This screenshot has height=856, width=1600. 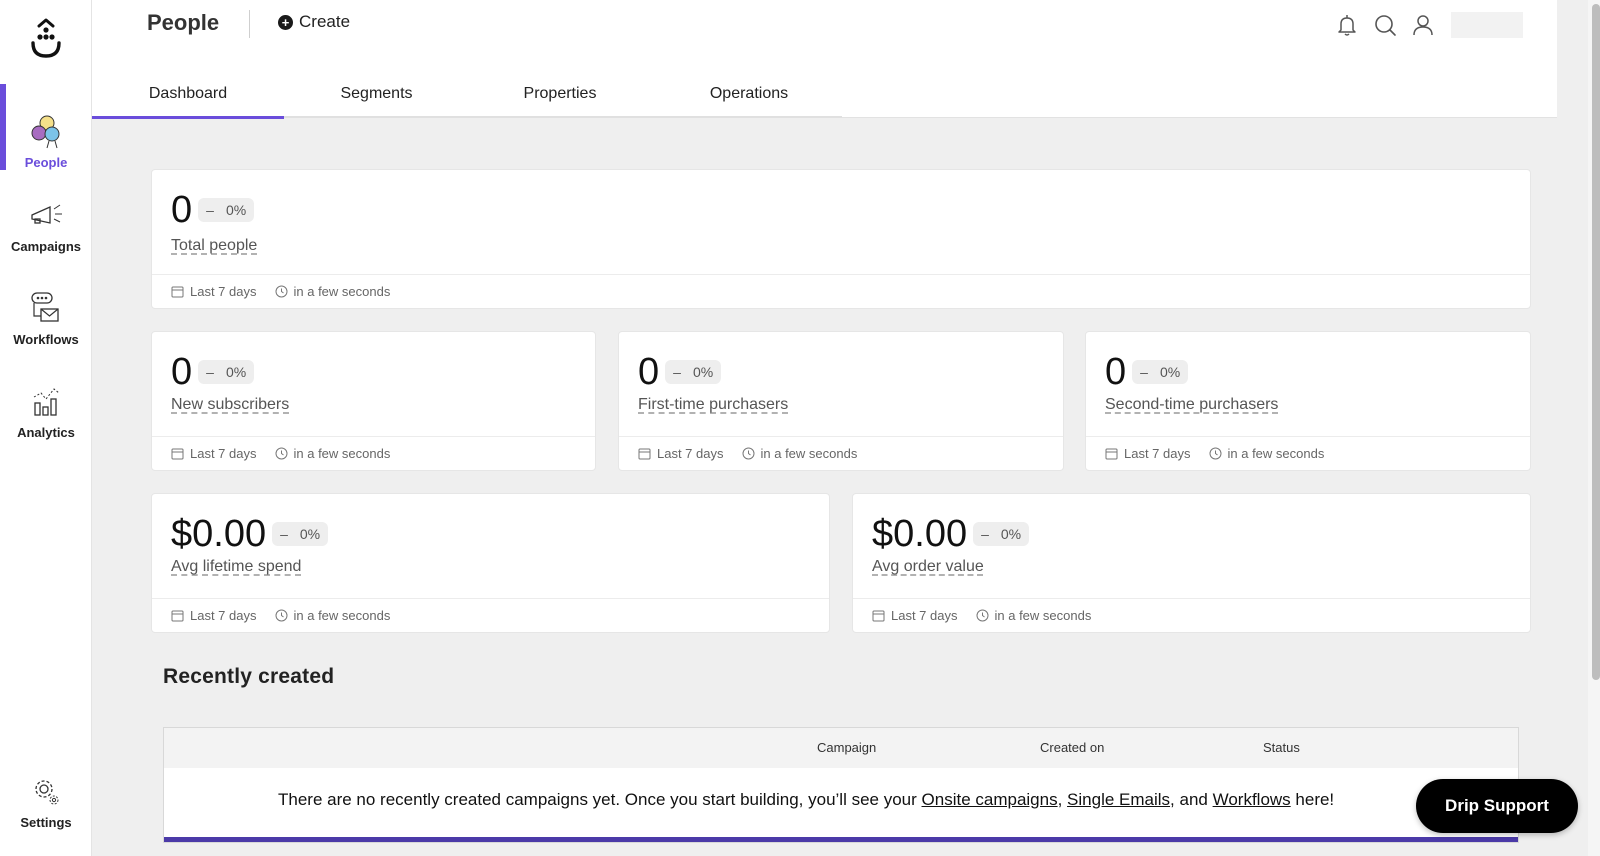 I want to click on drip-logo-icon, so click(x=46, y=38).